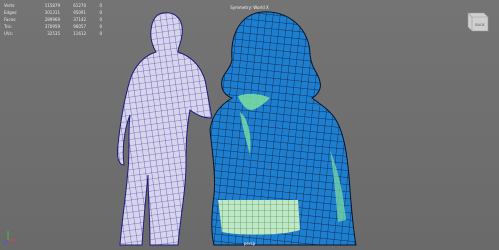 This screenshot has width=499, height=250. I want to click on view-cube-icon: BACK, so click(478, 22).